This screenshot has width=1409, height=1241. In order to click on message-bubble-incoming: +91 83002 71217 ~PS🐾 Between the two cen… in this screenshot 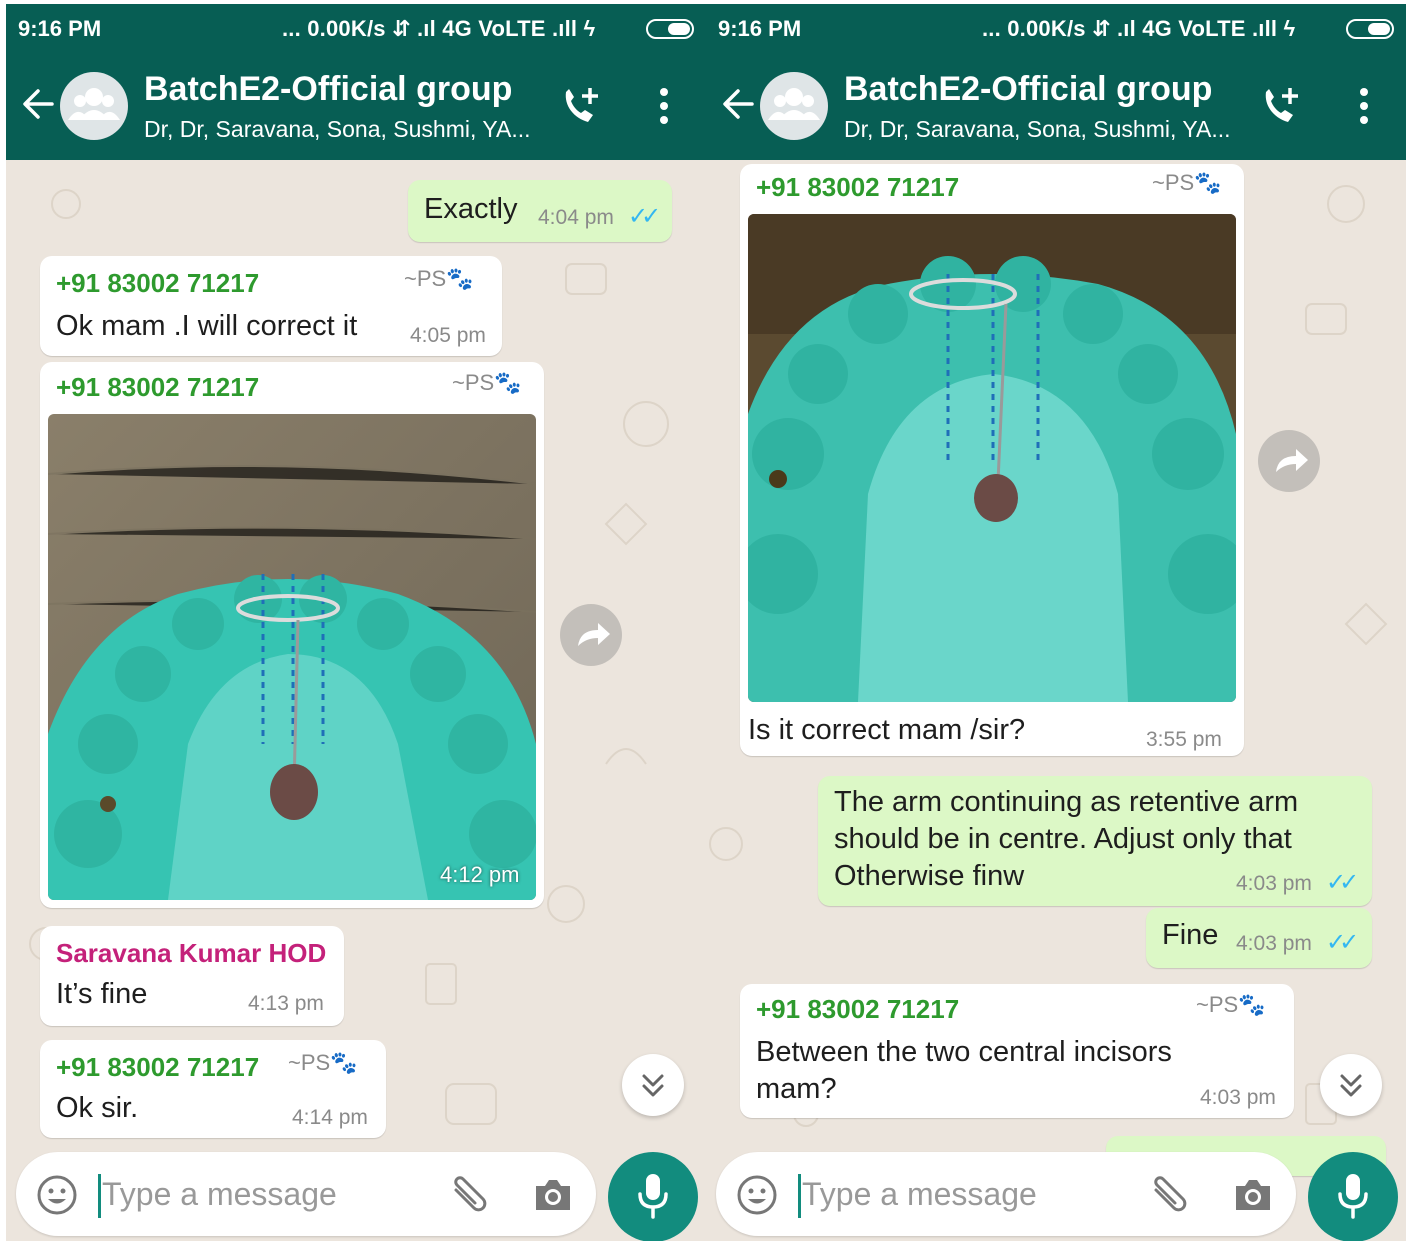, I will do `click(1017, 1051)`.